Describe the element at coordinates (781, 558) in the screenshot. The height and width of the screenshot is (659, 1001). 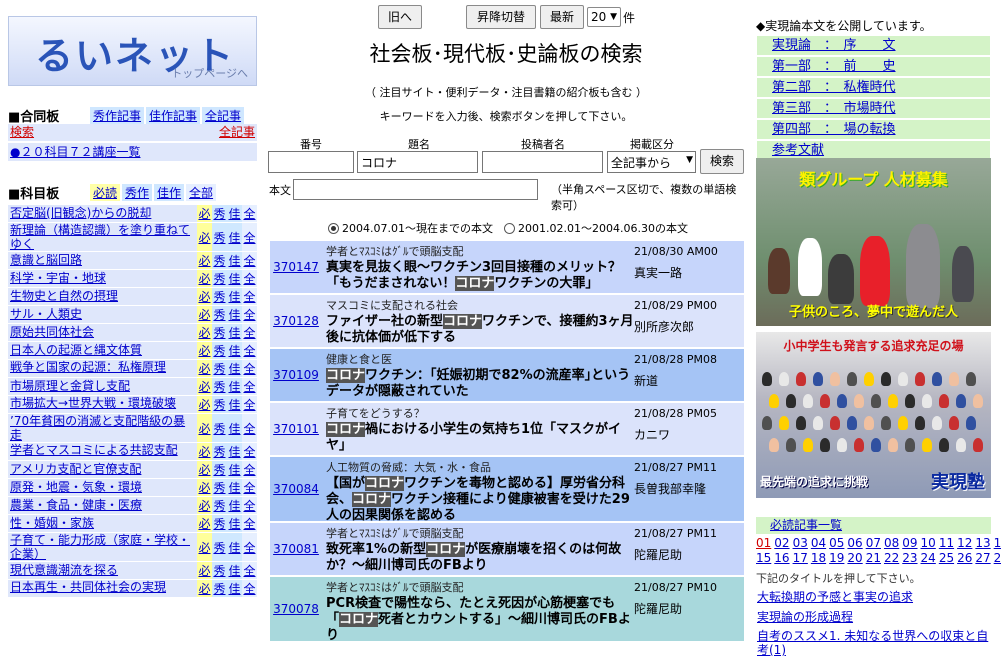
I see `must-read-page-link: 16` at that location.